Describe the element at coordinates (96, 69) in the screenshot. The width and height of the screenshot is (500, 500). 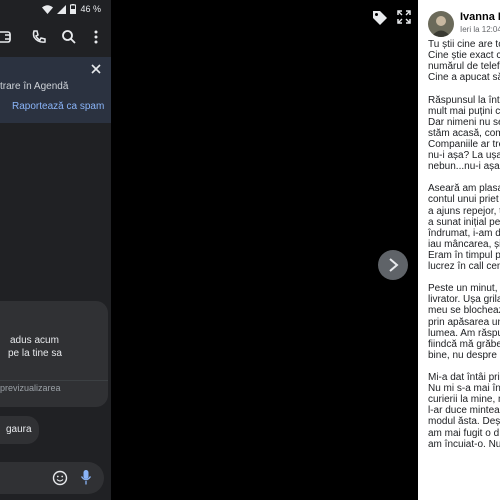
I see `close-icon` at that location.